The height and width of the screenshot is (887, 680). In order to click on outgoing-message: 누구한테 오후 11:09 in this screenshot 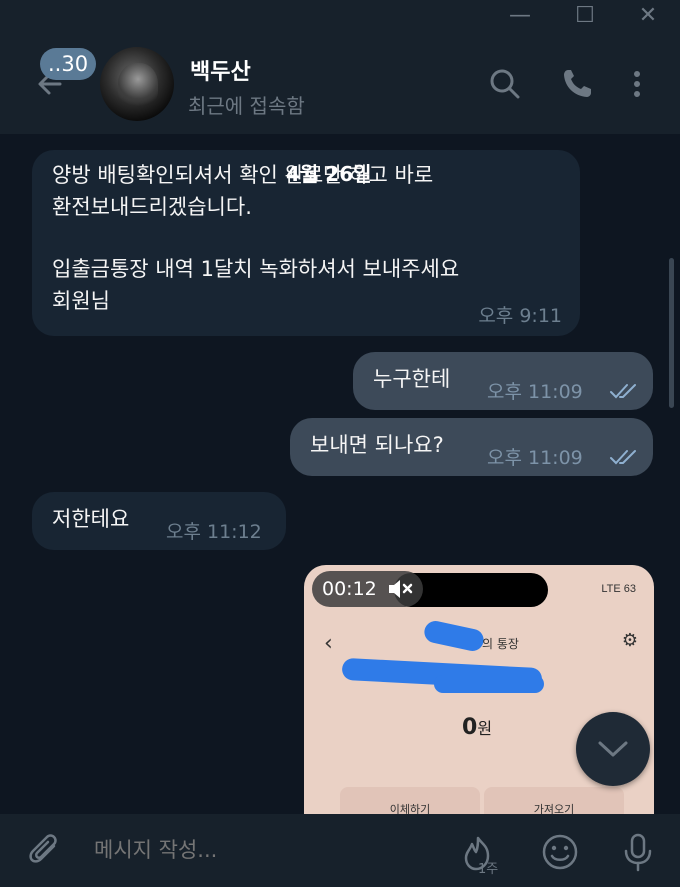, I will do `click(503, 381)`.